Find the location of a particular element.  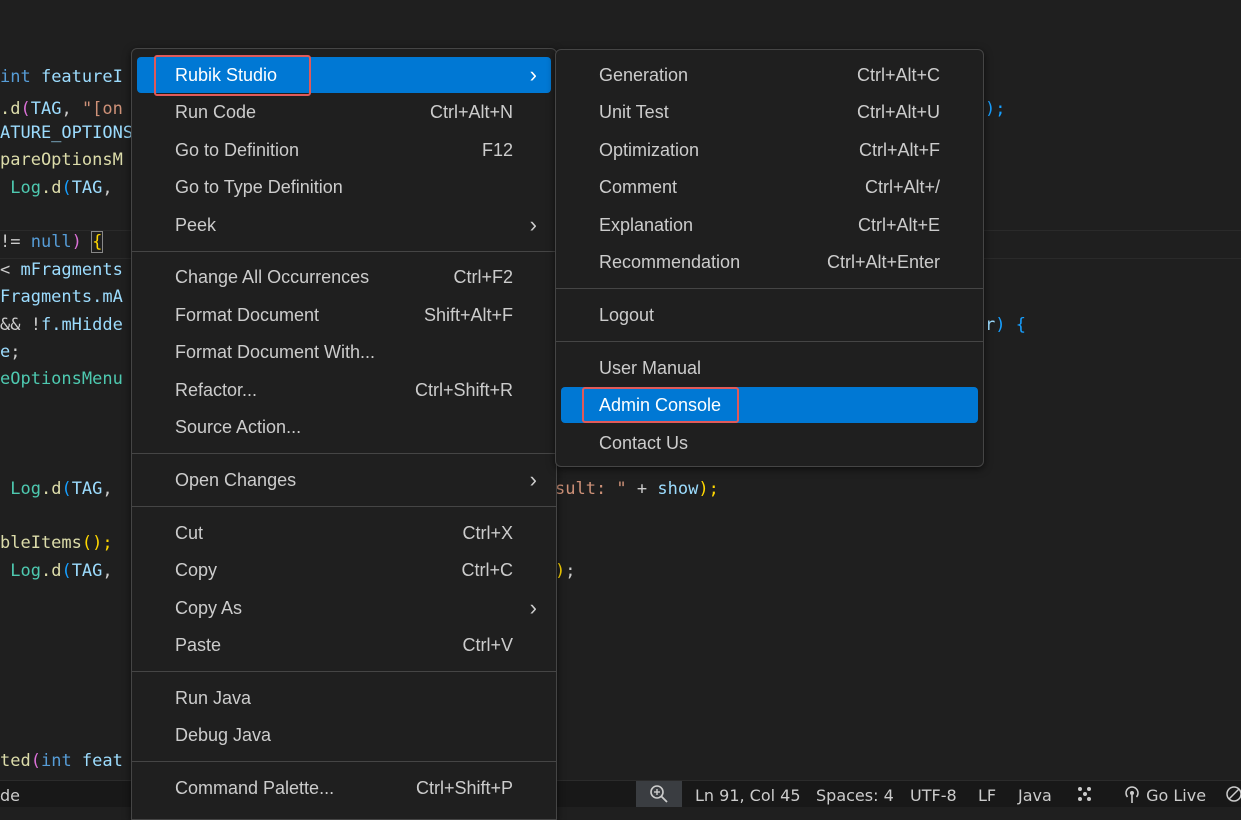

java-tools-icon is located at coordinates (1084, 794).